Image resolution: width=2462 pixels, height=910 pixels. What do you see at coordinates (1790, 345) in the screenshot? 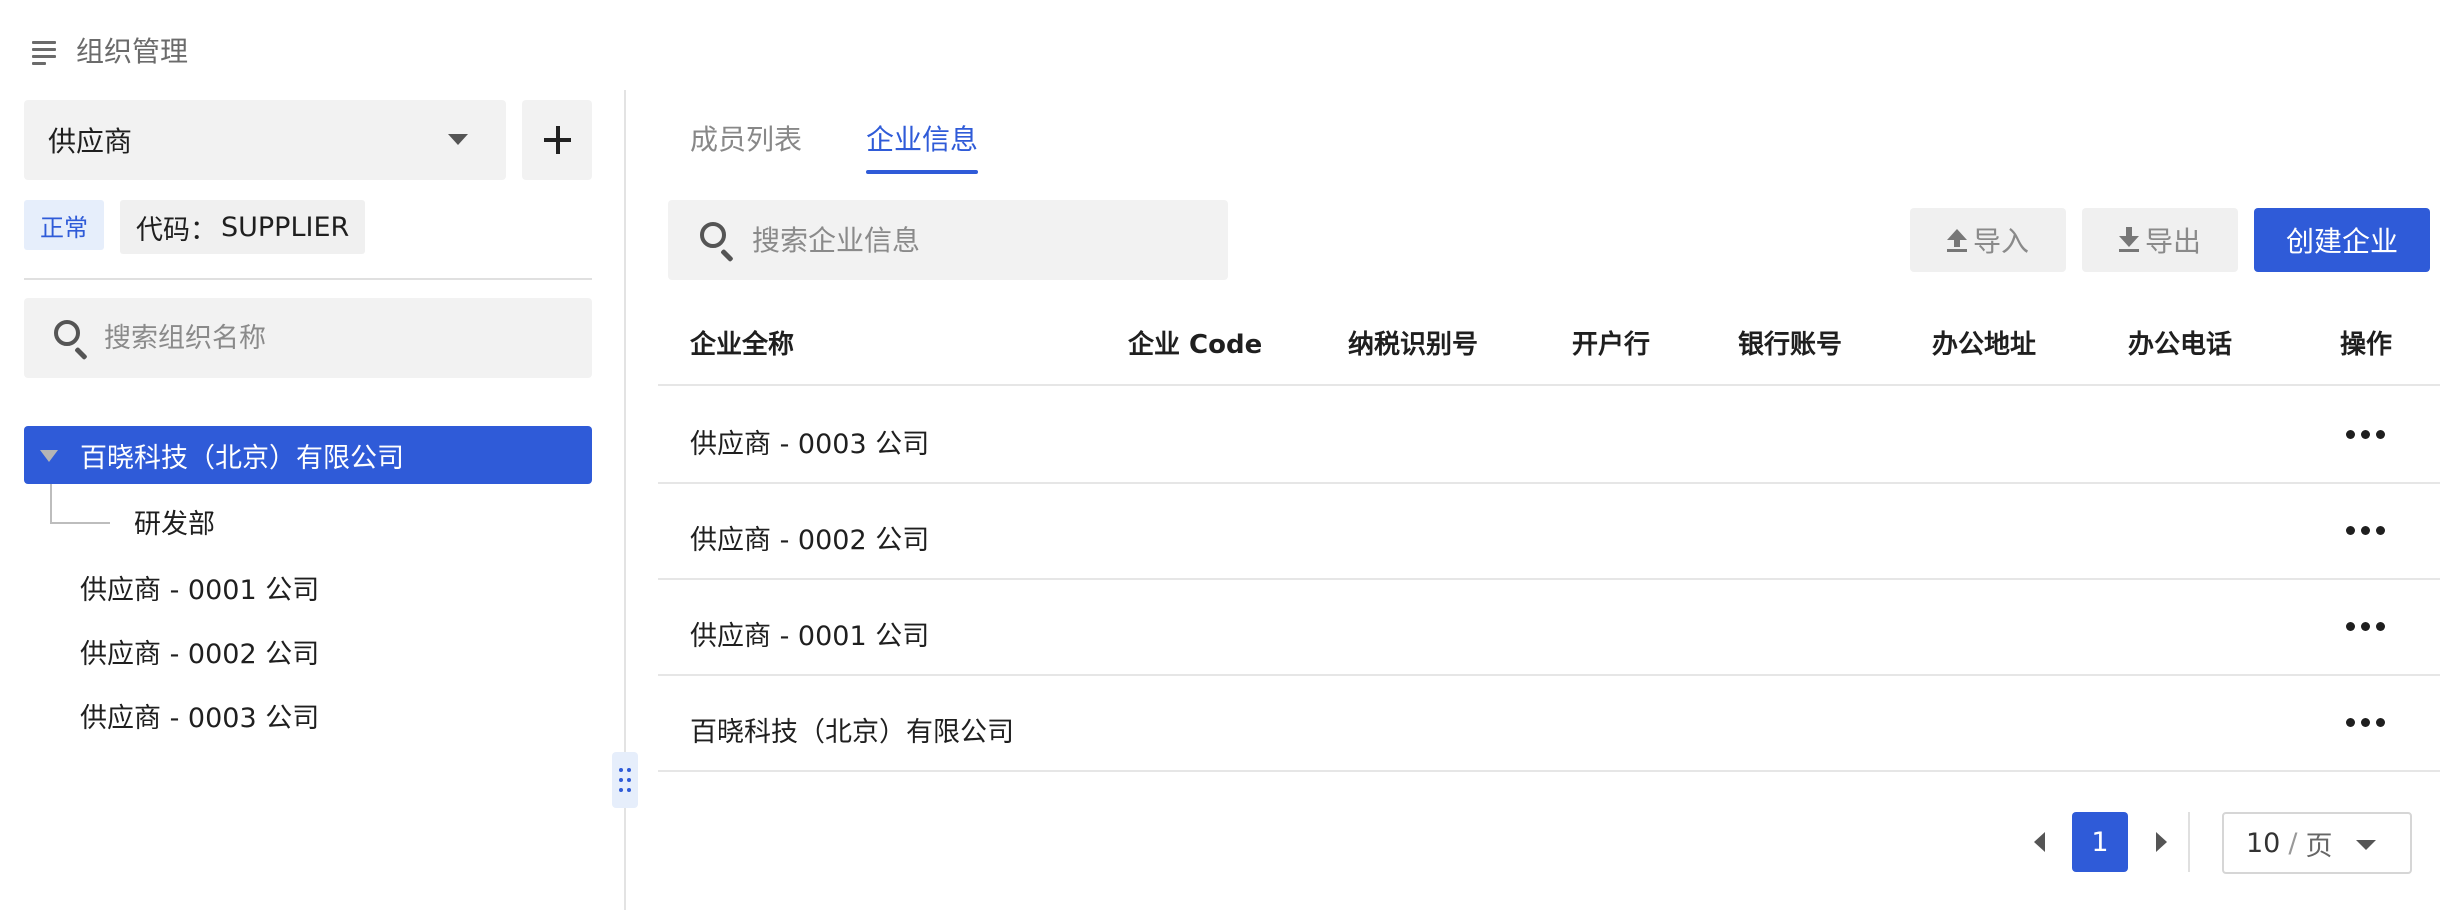
I see `column-header: 银行账号` at bounding box center [1790, 345].